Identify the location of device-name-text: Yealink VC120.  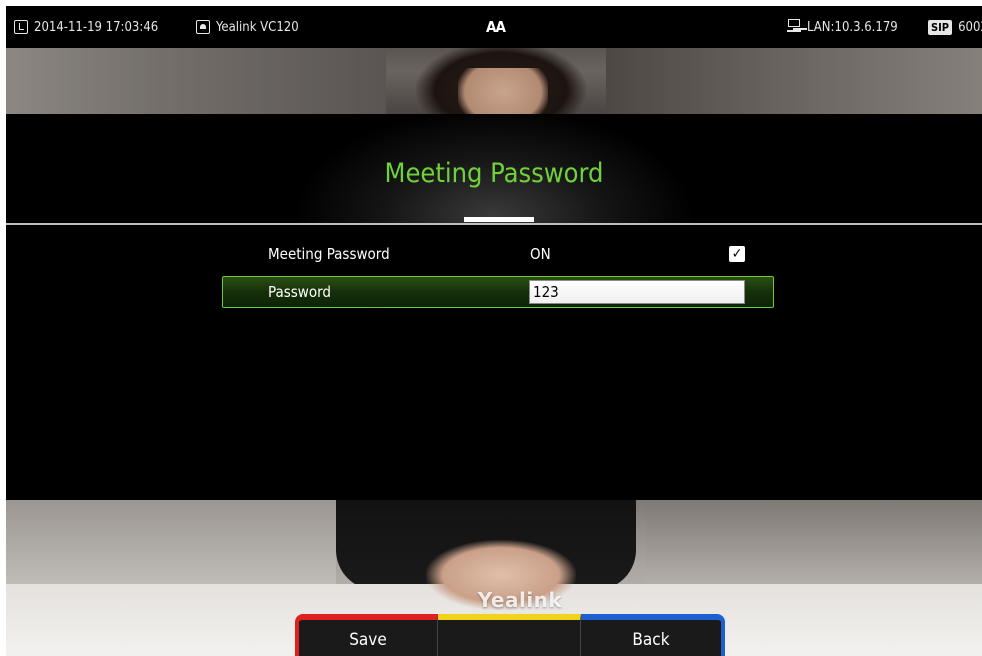
(257, 27).